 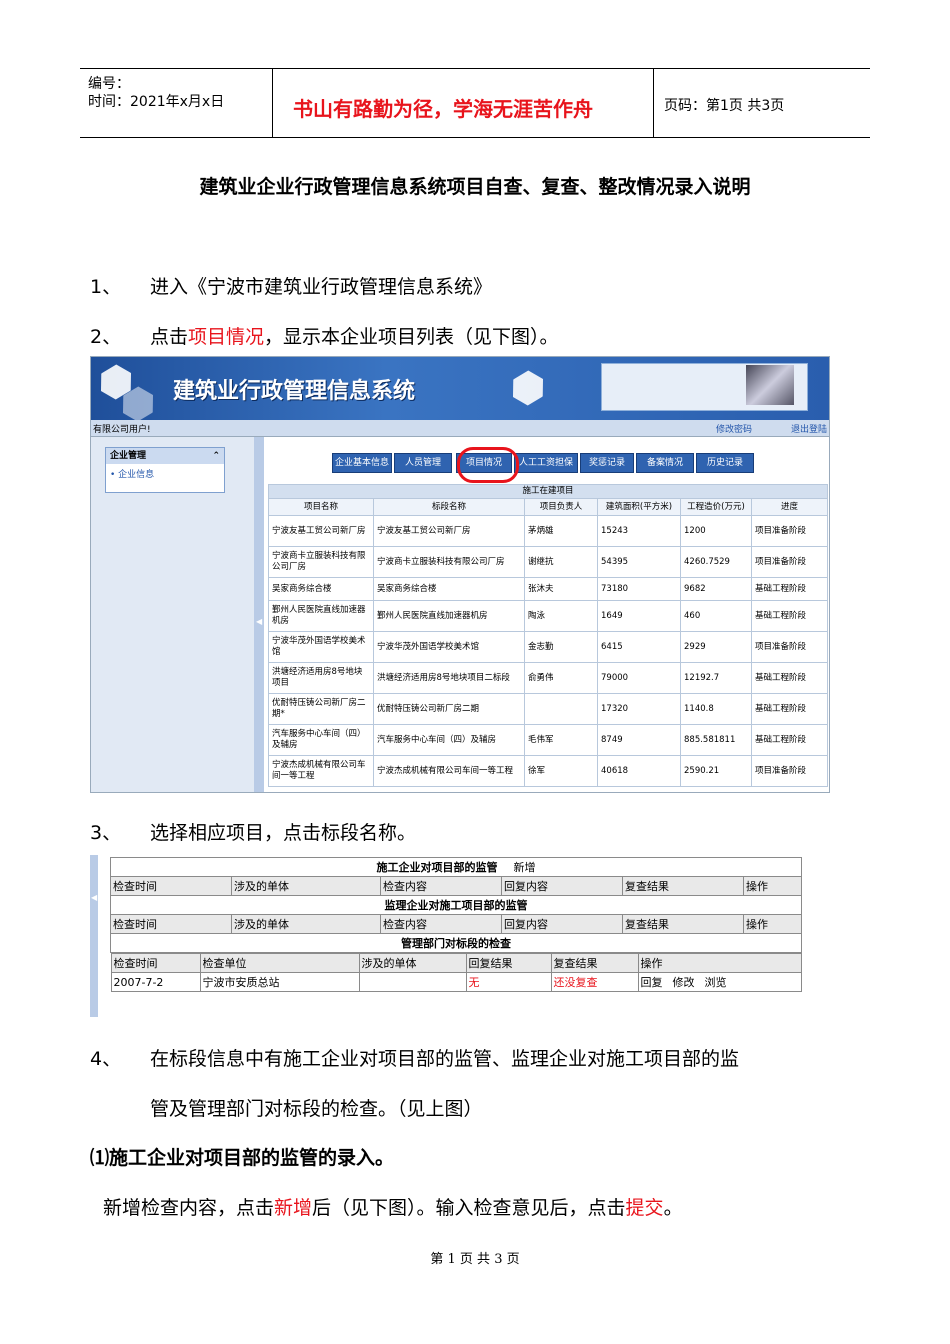 What do you see at coordinates (122, 430) in the screenshot?
I see `user-text: 有限公司用户!` at bounding box center [122, 430].